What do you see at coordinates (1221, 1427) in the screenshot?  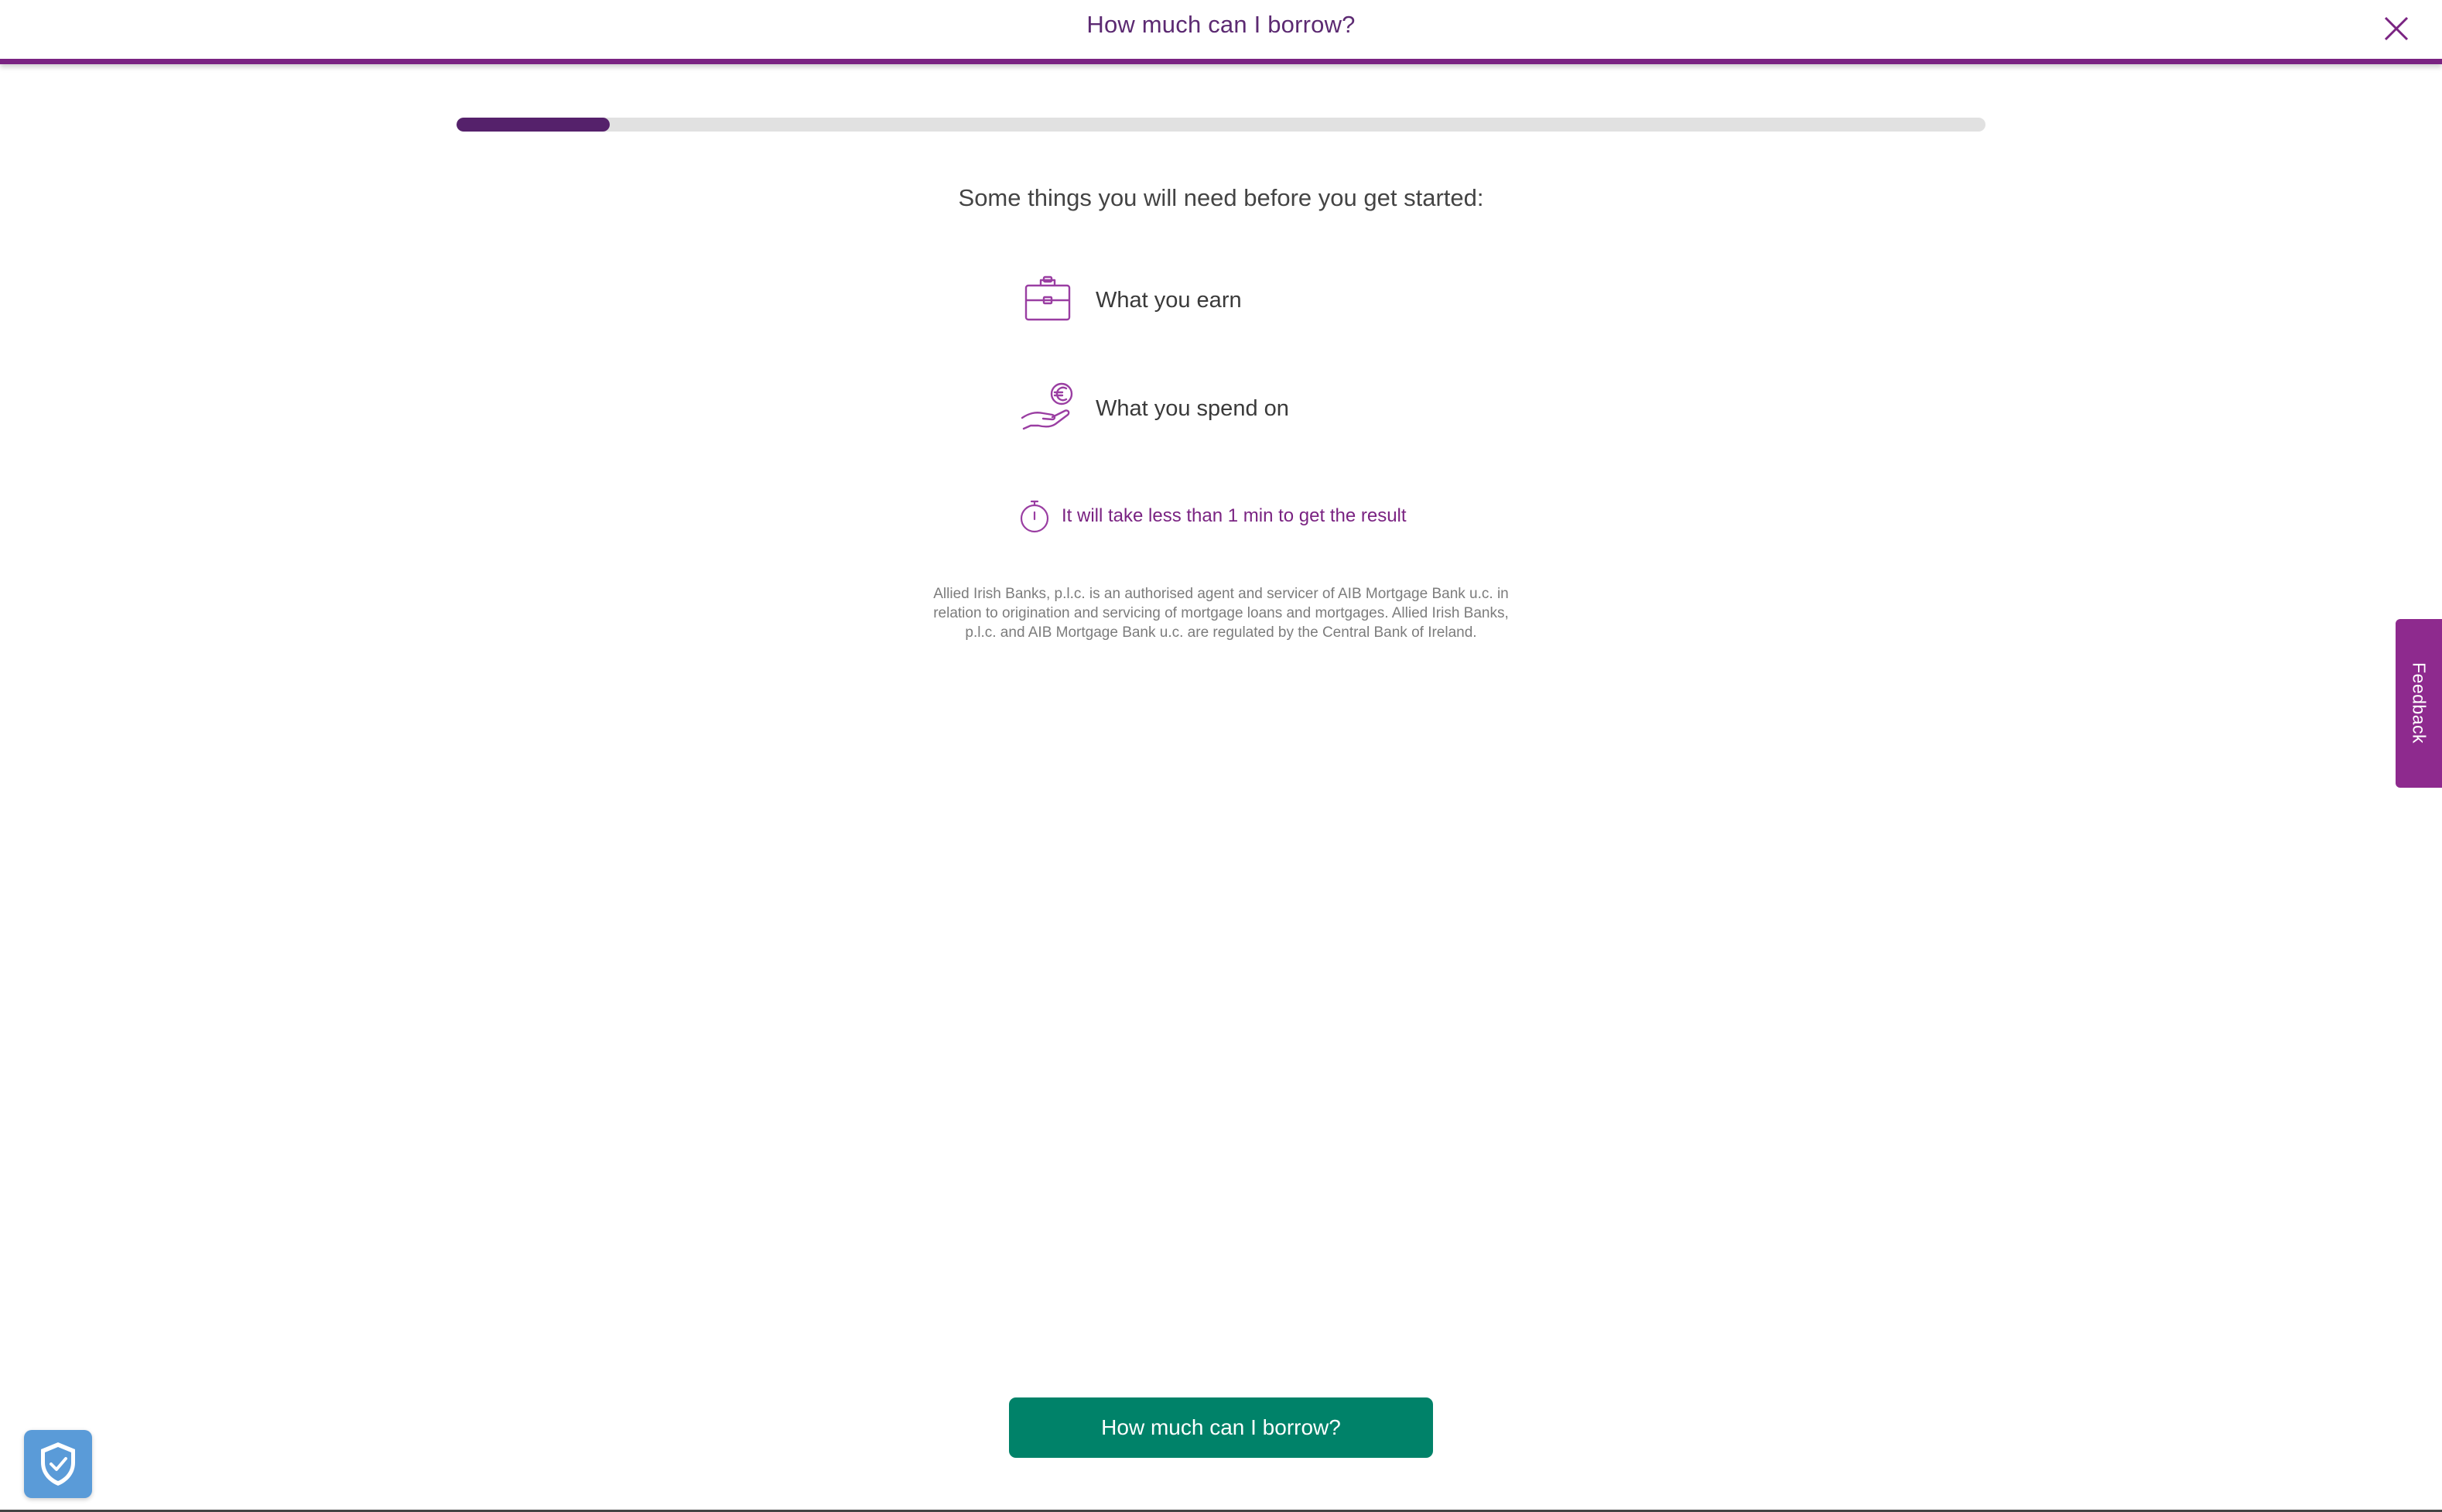 I see `how-much-can-i-borrow-button: How much can I borrow?` at bounding box center [1221, 1427].